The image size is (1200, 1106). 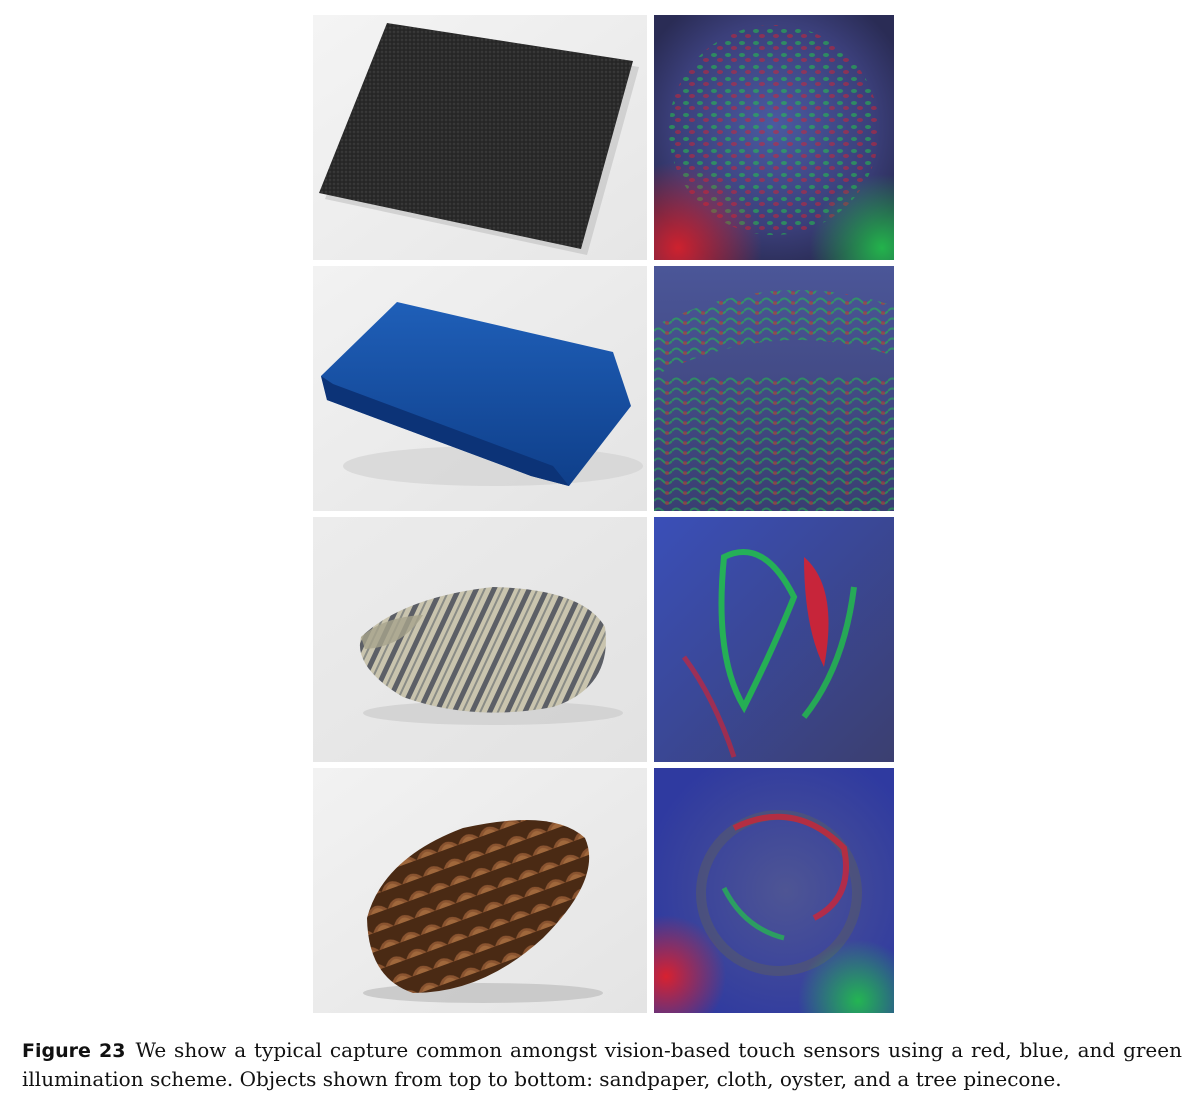 I want to click on figure-label: Figure 23, so click(x=74, y=1051).